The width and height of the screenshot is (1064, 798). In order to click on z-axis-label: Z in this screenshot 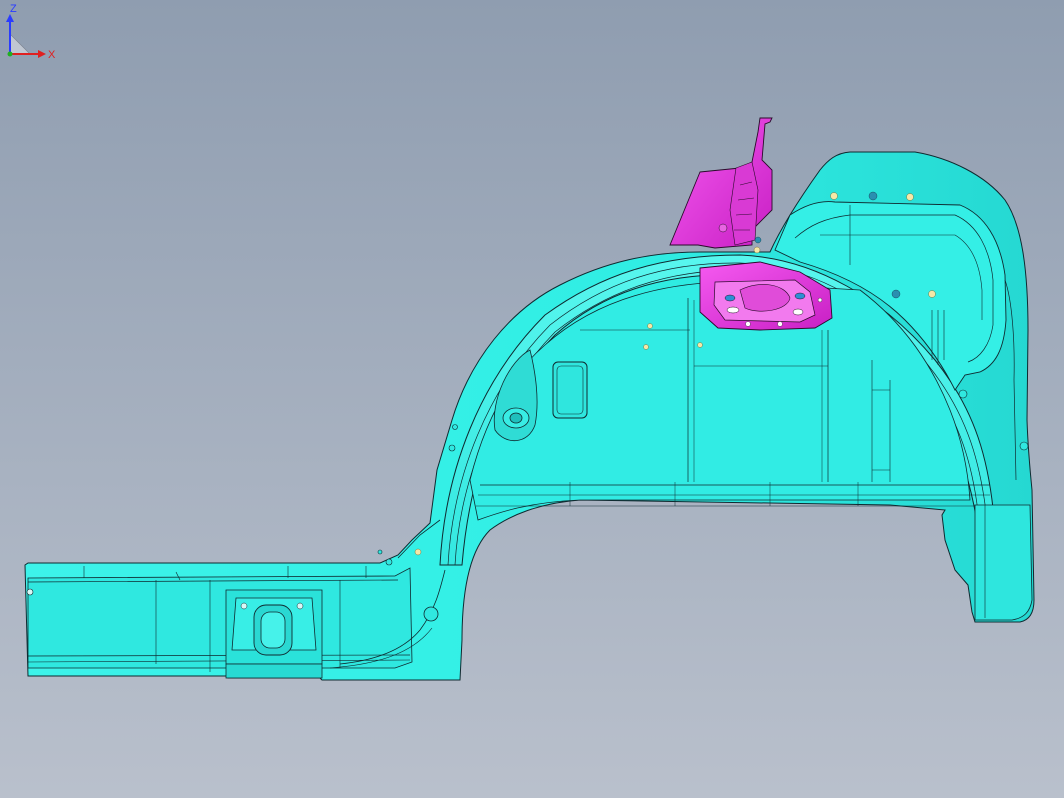, I will do `click(13, 9)`.